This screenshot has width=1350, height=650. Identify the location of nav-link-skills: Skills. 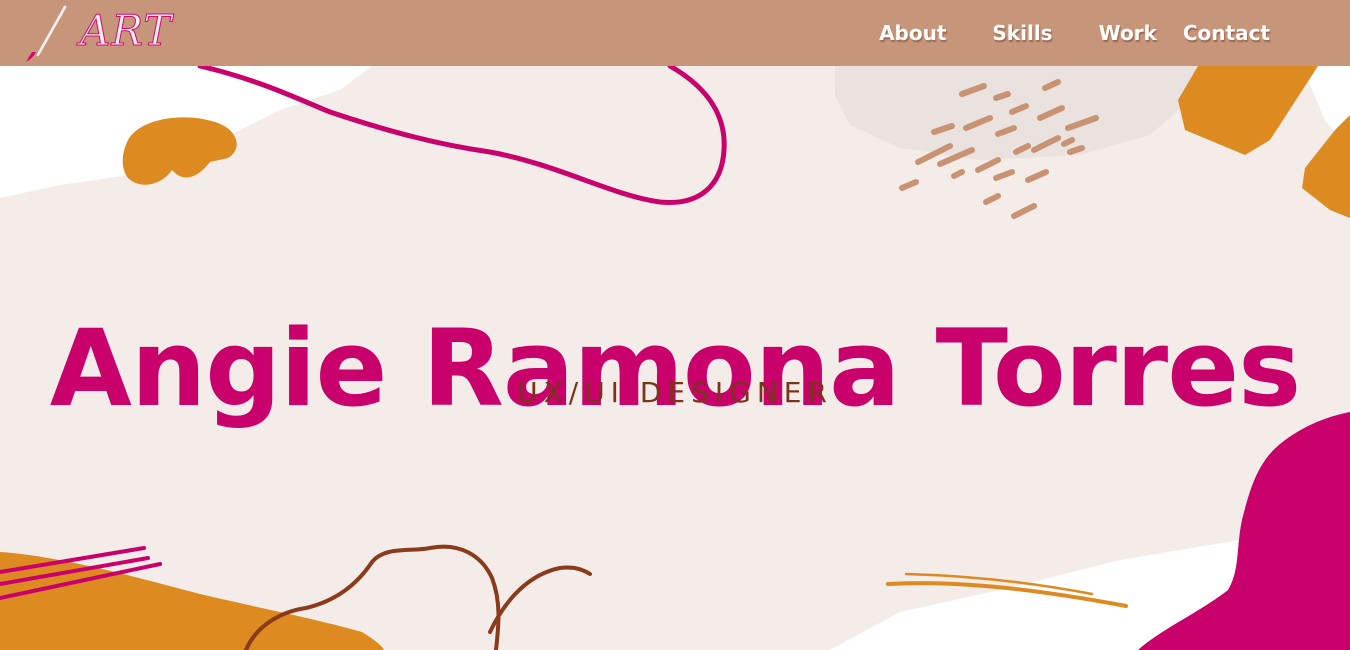
(1022, 33).